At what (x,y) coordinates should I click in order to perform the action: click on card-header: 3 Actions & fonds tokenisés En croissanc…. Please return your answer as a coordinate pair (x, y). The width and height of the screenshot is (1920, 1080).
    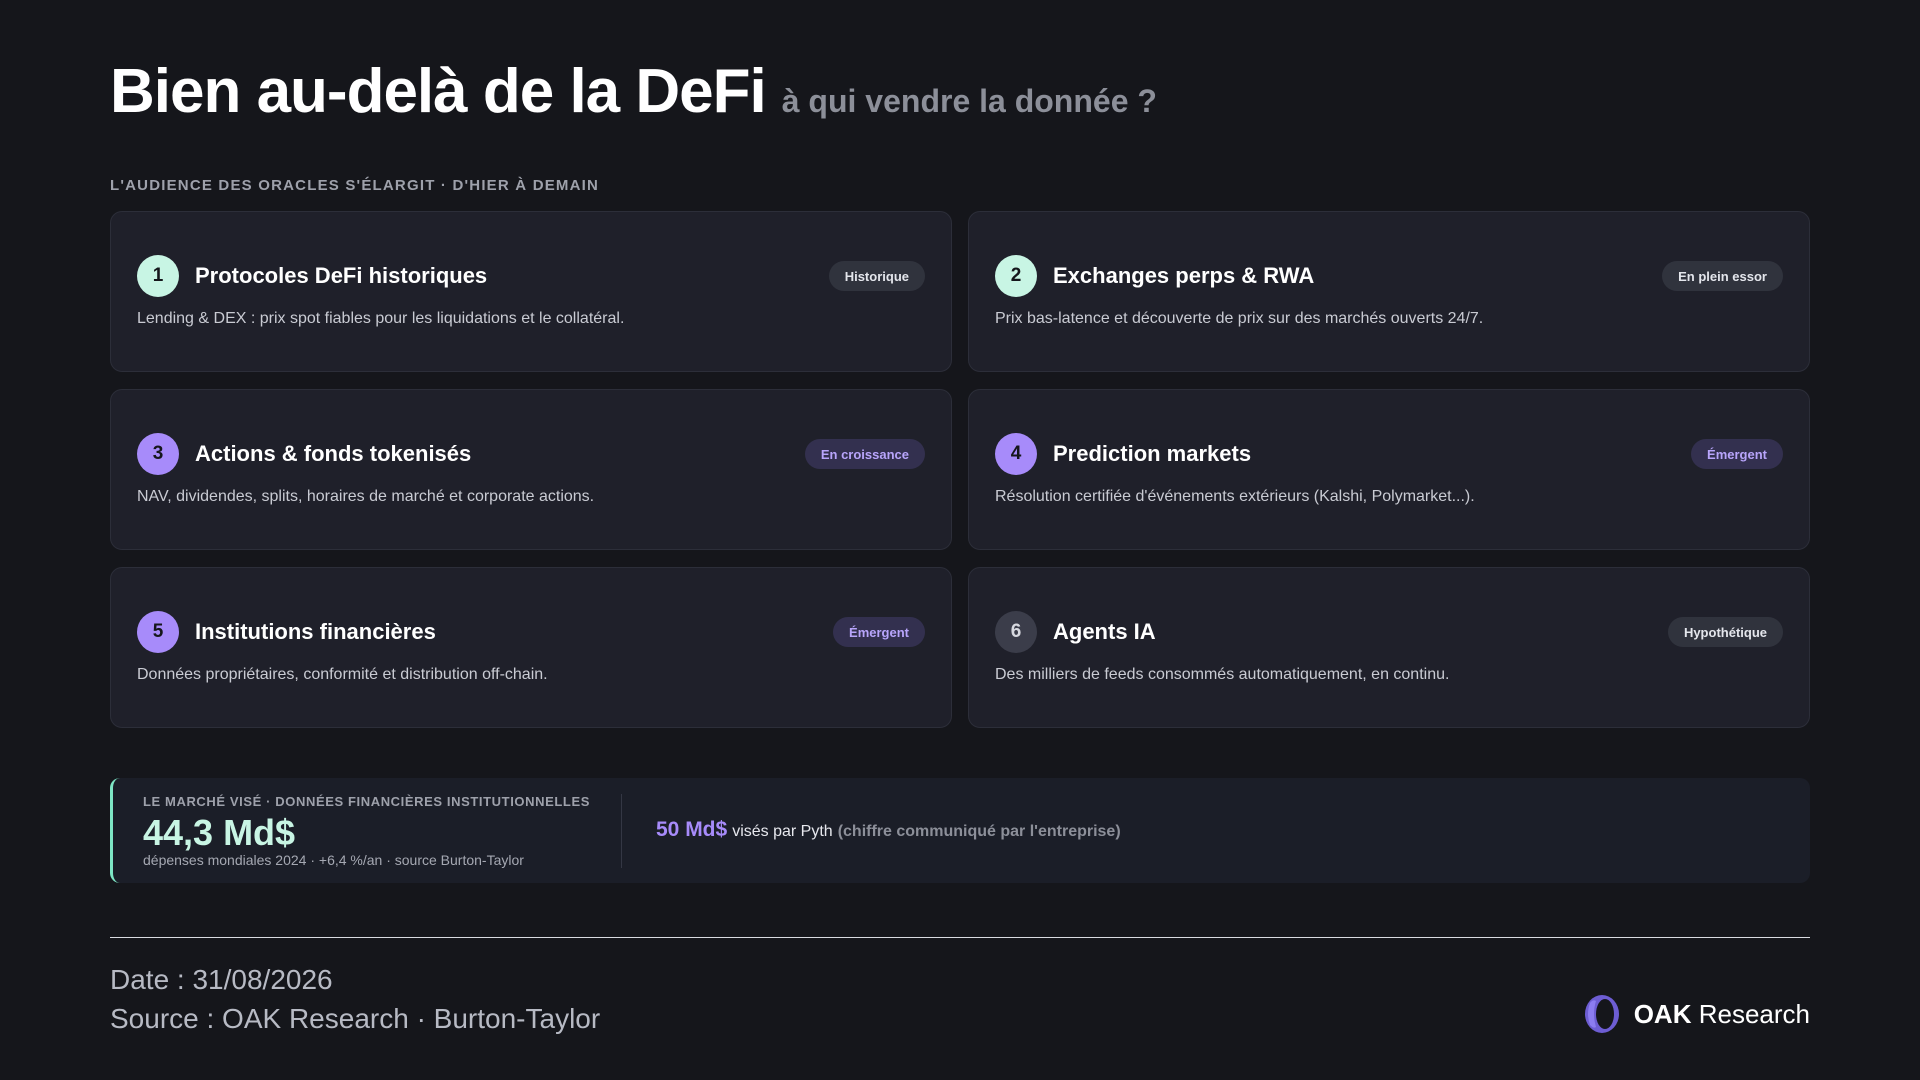
    Looking at the image, I should click on (531, 454).